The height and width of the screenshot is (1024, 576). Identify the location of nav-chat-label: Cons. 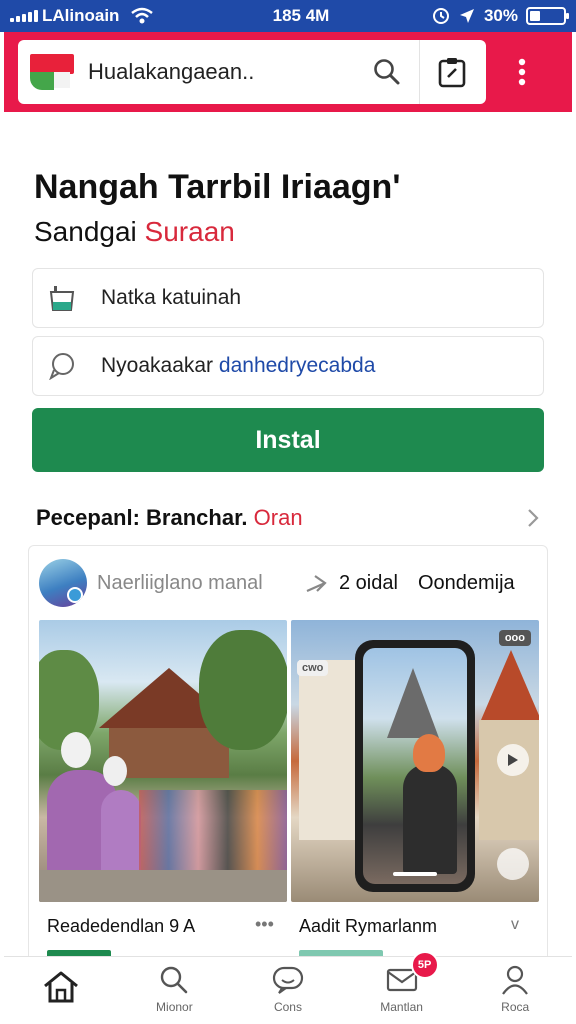
(287, 1006).